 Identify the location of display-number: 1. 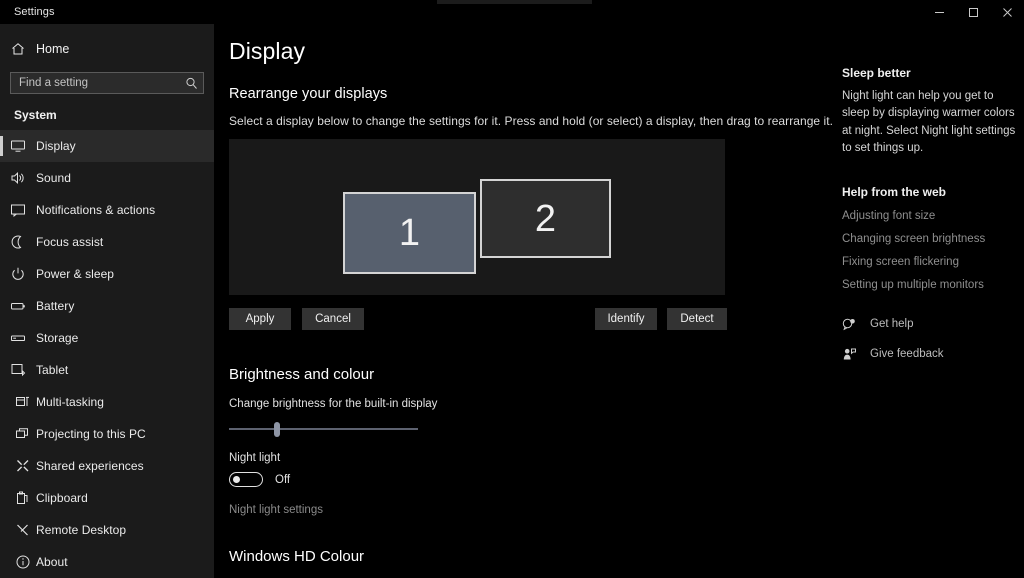
(409, 233).